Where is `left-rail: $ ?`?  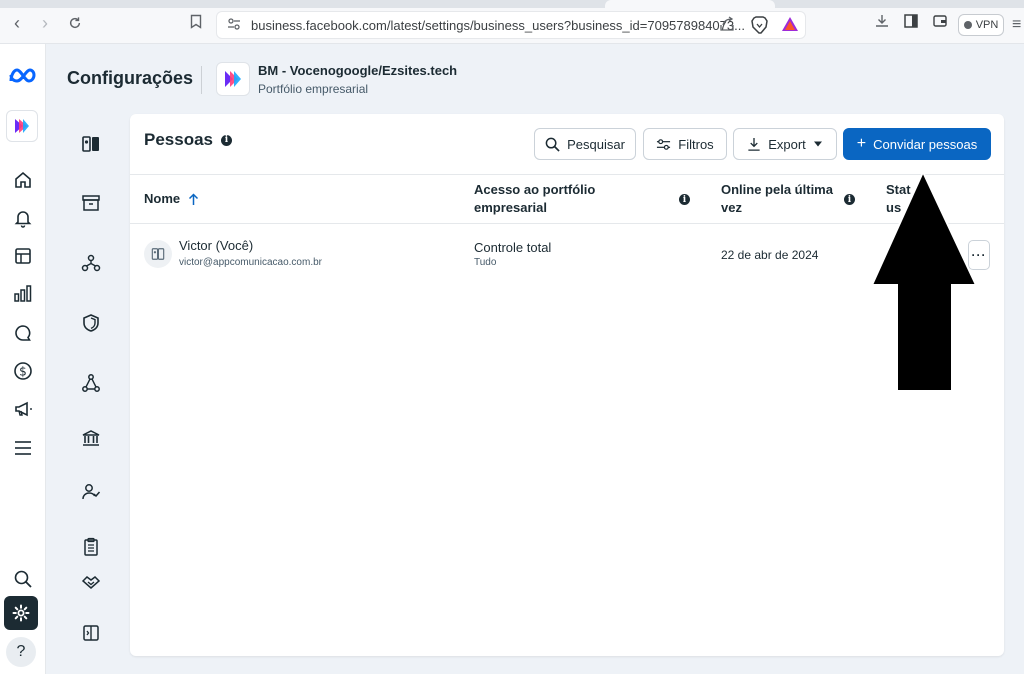 left-rail: $ ? is located at coordinates (23, 359).